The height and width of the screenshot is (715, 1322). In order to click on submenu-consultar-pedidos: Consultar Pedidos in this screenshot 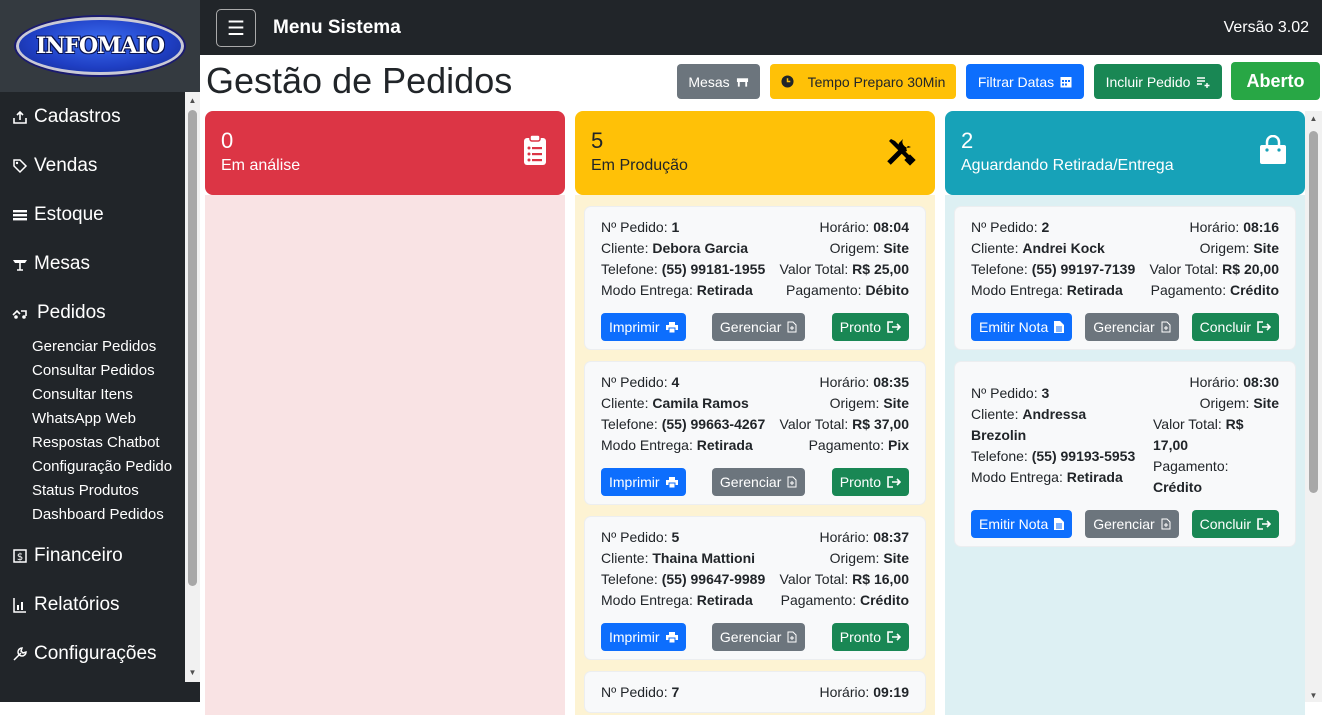, I will do `click(108, 371)`.